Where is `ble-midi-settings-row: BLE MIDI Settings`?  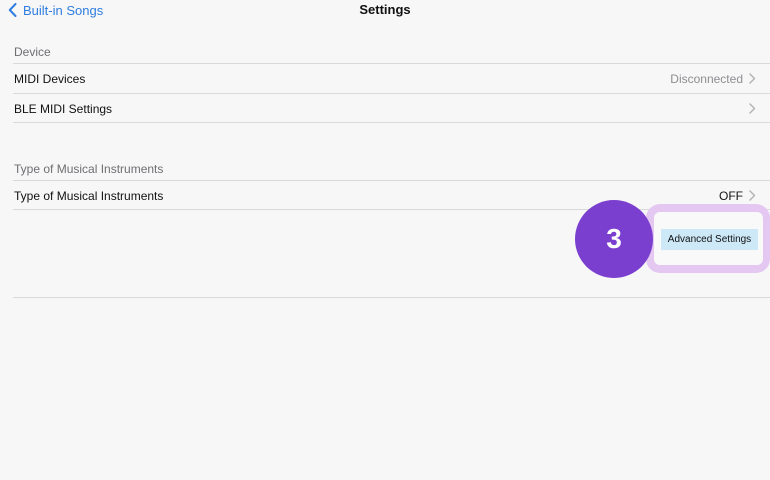
ble-midi-settings-row: BLE MIDI Settings is located at coordinates (385, 108).